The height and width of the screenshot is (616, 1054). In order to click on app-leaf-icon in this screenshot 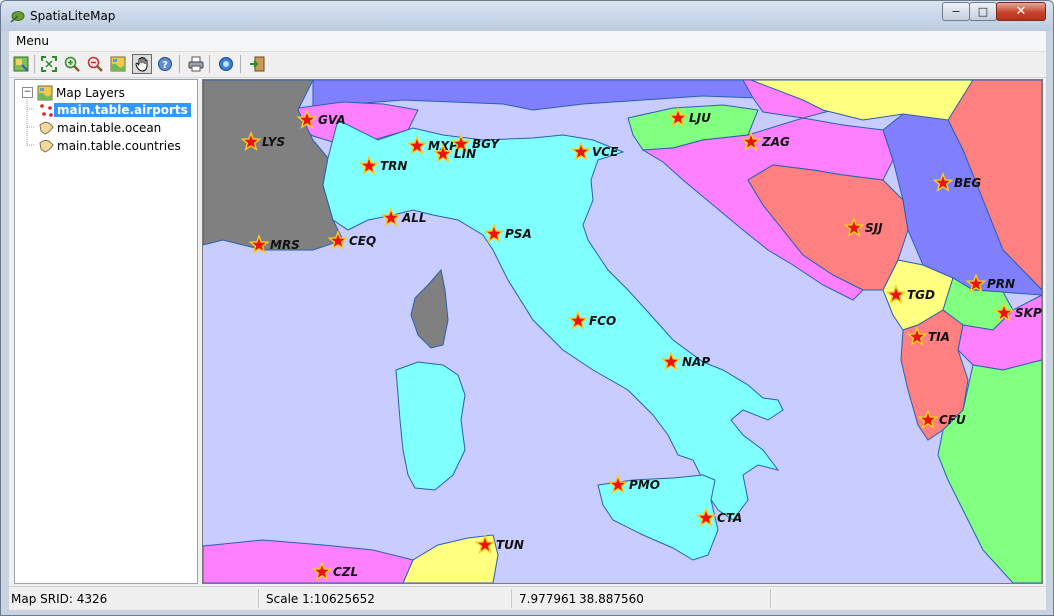, I will do `click(17, 17)`.